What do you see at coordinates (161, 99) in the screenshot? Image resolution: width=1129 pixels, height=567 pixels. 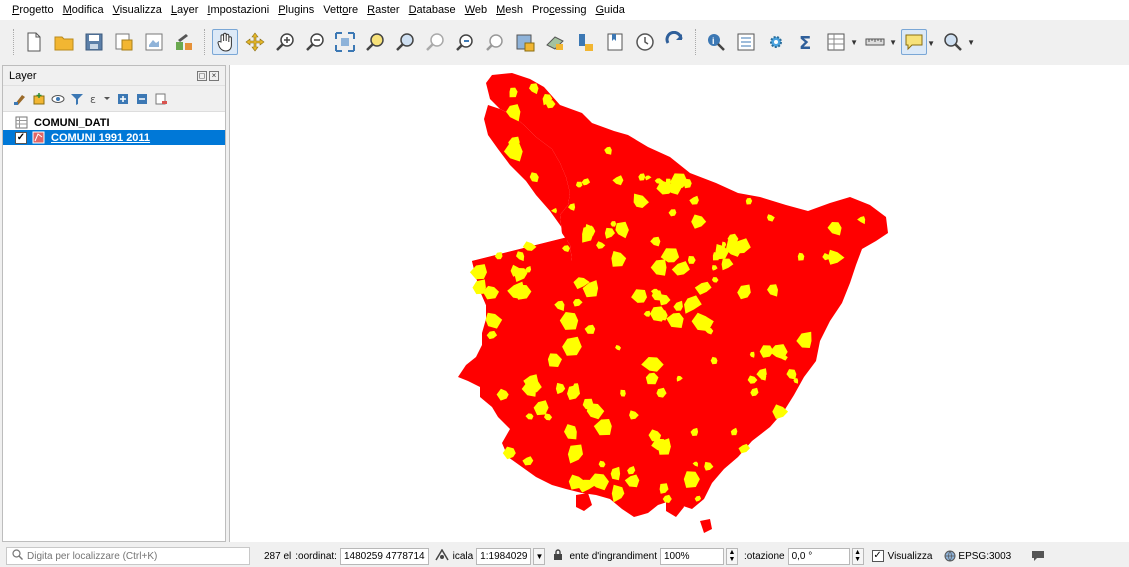 I see `remove-layer-icon` at bounding box center [161, 99].